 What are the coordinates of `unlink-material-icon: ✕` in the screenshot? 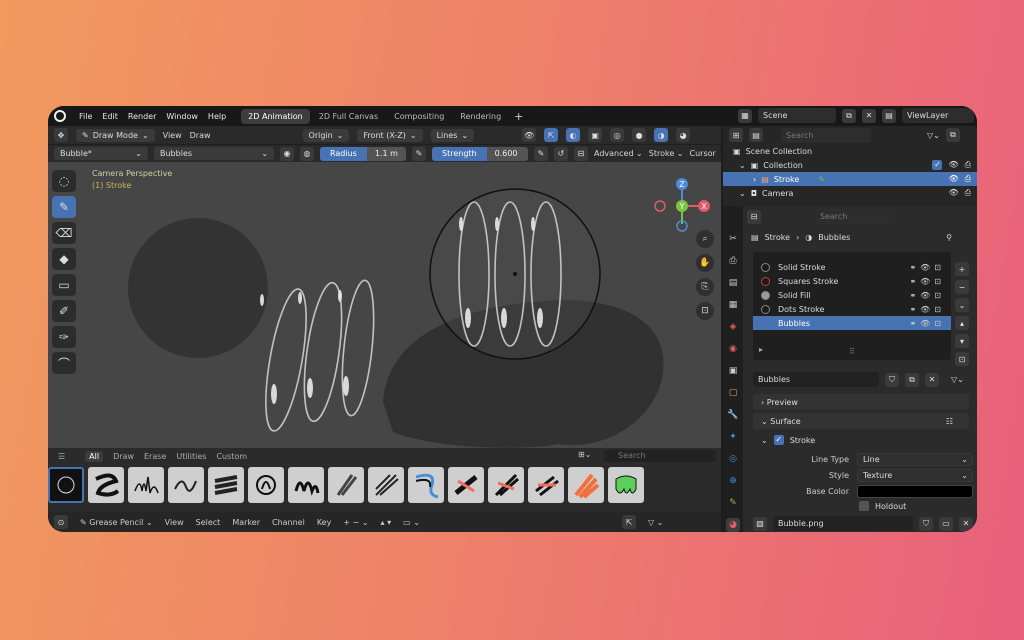 It's located at (932, 379).